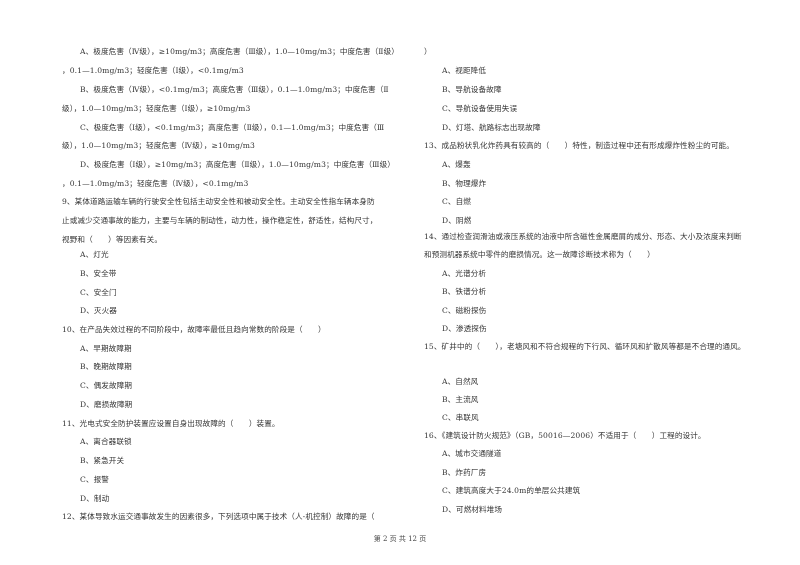 The width and height of the screenshot is (800, 565). I want to click on answer-option: A、灯光, so click(94, 254).